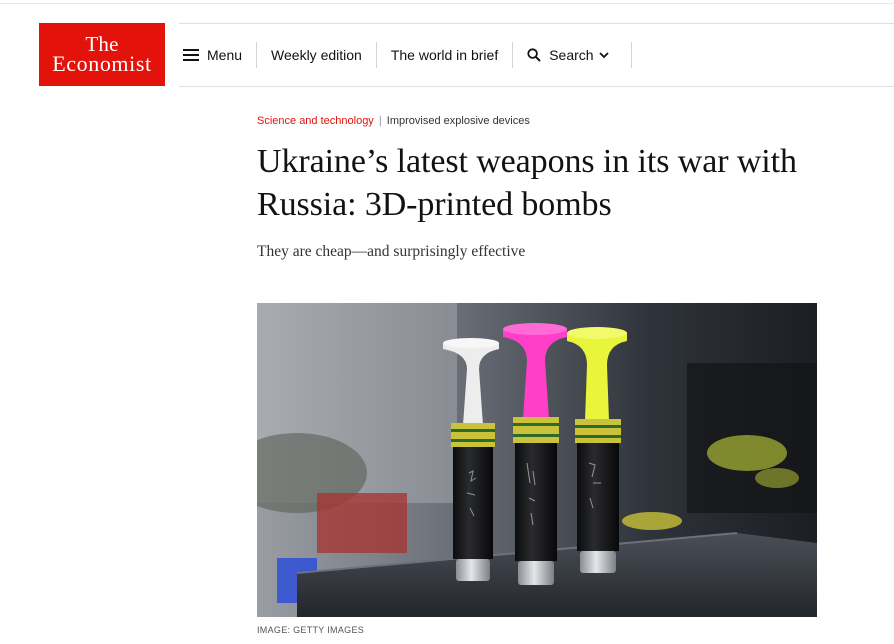 The width and height of the screenshot is (894, 644). Describe the element at coordinates (225, 55) in the screenshot. I see `menu-label: Menu` at that location.